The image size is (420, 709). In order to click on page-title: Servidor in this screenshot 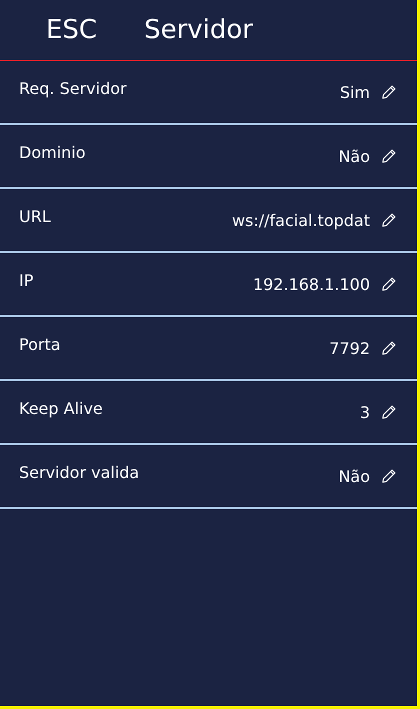, I will do `click(198, 30)`.